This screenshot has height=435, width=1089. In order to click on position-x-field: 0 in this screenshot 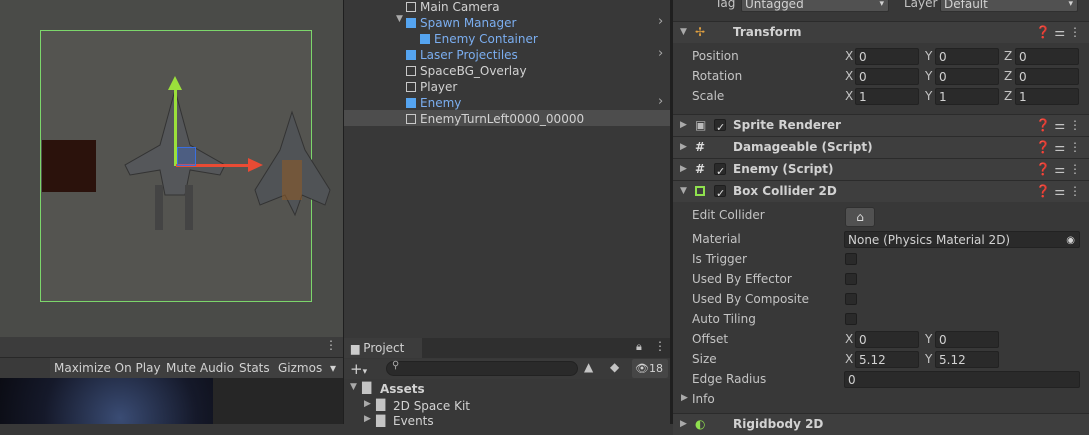, I will do `click(887, 56)`.